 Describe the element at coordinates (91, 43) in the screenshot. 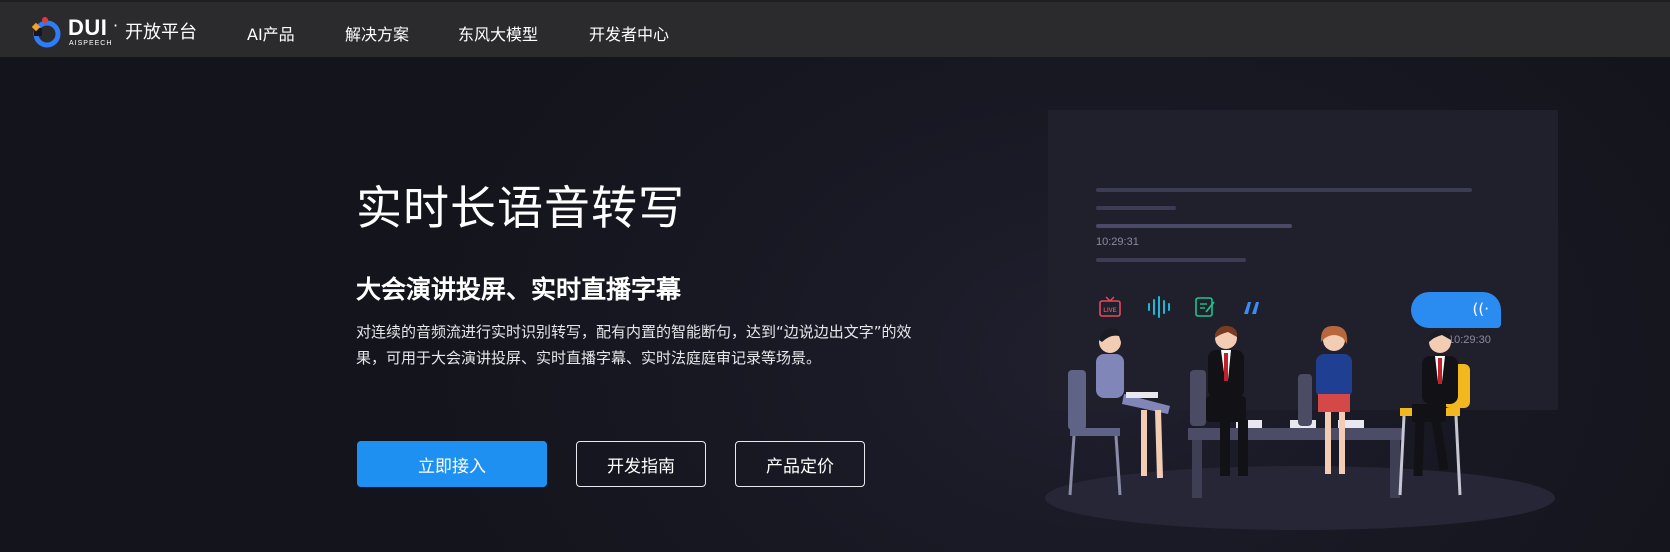

I see `brand-subtitle: AISPEECH` at that location.